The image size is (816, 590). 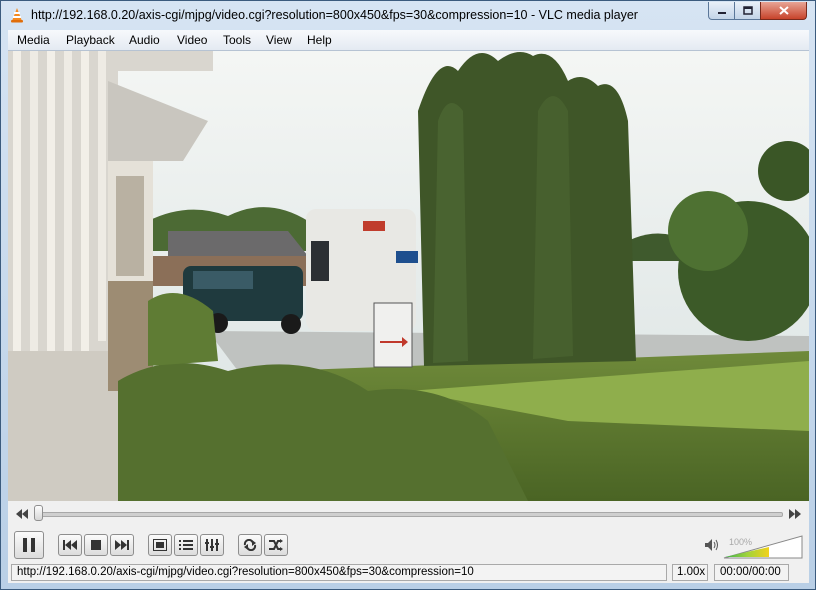 I want to click on maximize-button, so click(x=747, y=11).